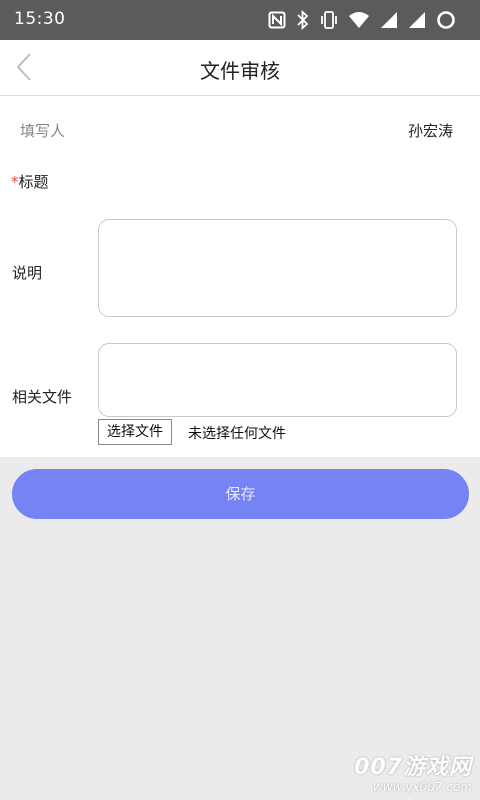 This screenshot has width=480, height=800. I want to click on description-label: 说明, so click(27, 273).